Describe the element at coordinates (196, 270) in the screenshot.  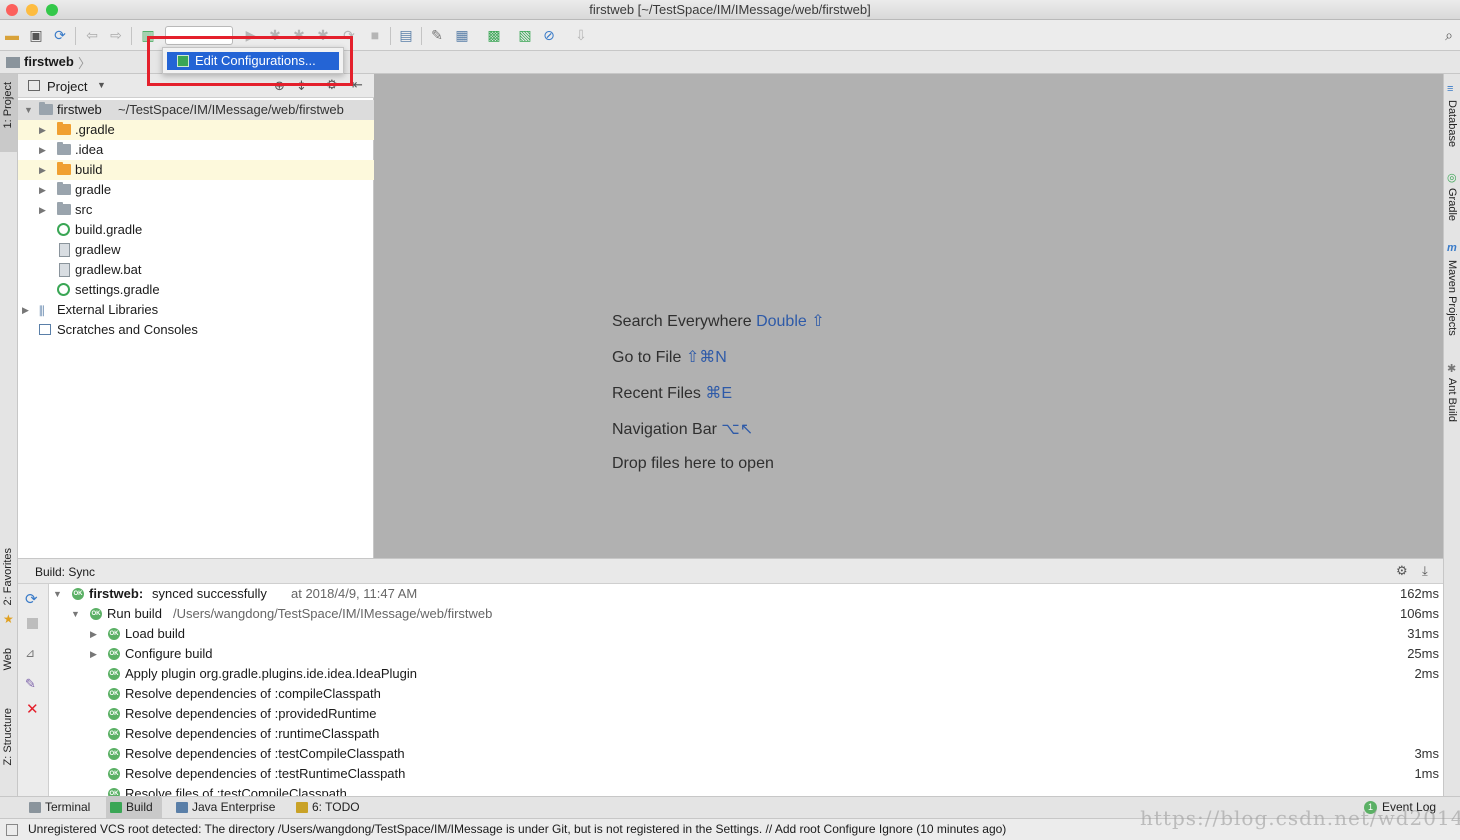
I see `tree-item-gradlew-bat: gradlew.bat` at that location.